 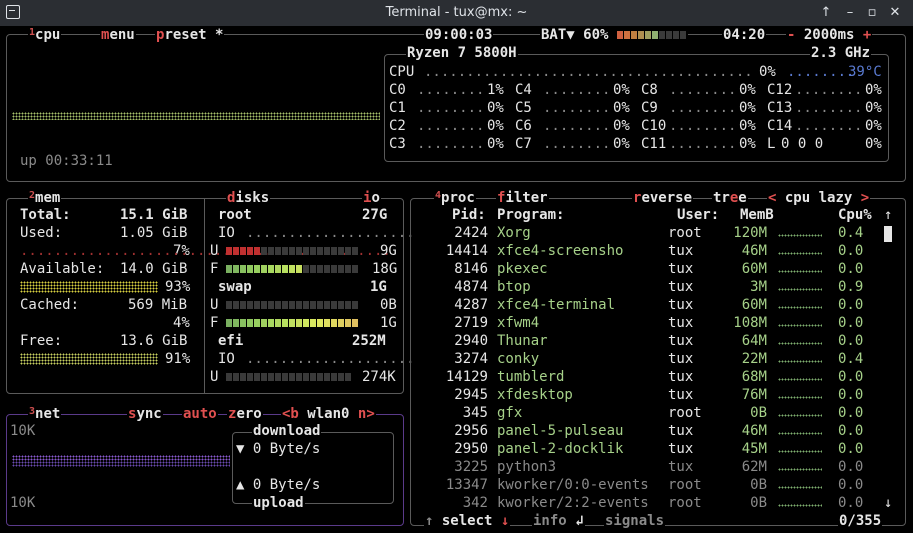 What do you see at coordinates (771, 144) in the screenshot?
I see `cpu-core-label: L` at bounding box center [771, 144].